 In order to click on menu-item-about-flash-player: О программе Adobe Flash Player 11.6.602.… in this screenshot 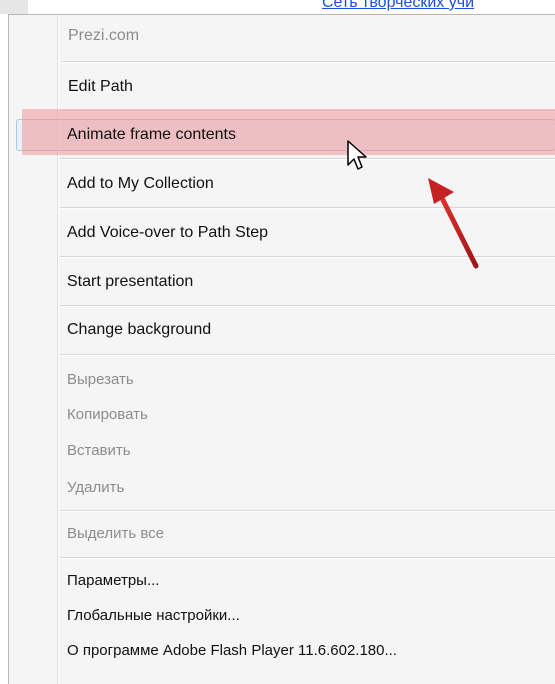, I will do `click(281, 650)`.